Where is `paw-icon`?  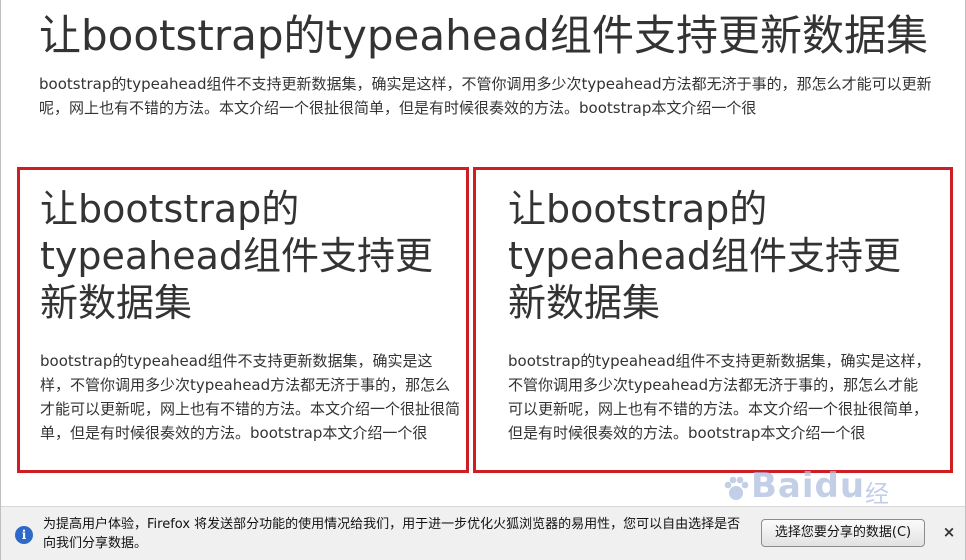
paw-icon is located at coordinates (736, 488).